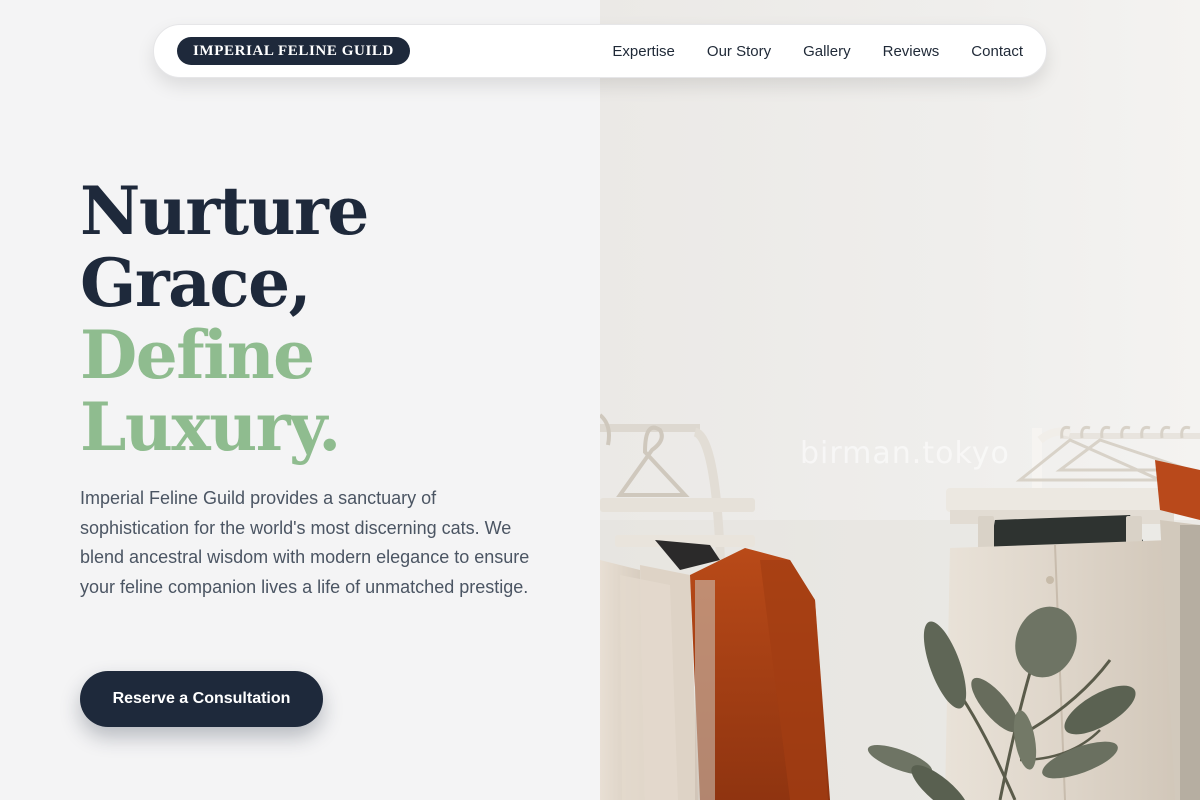 The height and width of the screenshot is (800, 1200). What do you see at coordinates (911, 51) in the screenshot?
I see `nav-link-reviews: Reviews` at bounding box center [911, 51].